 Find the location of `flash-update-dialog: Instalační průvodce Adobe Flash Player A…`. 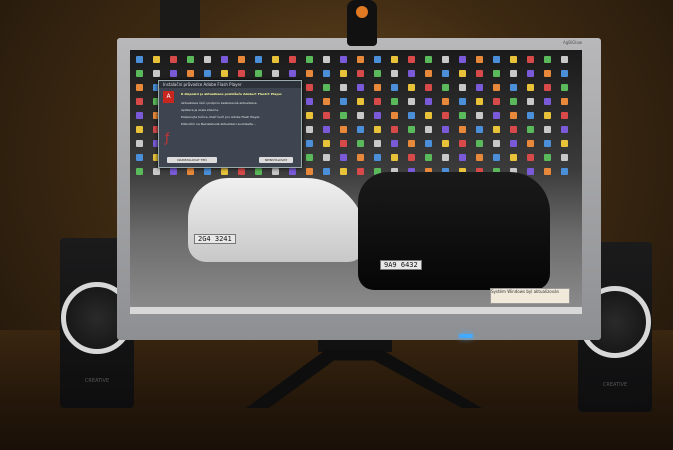

flash-update-dialog: Instalační průvodce Adobe Flash Player A… is located at coordinates (230, 124).